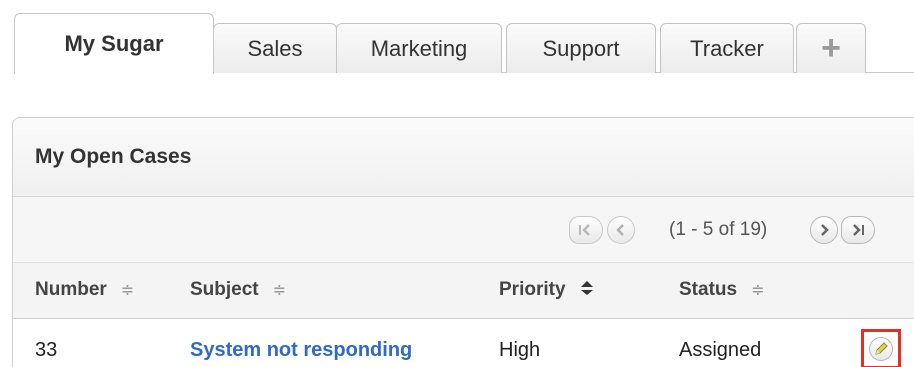  I want to click on last-page-icon, so click(858, 230).